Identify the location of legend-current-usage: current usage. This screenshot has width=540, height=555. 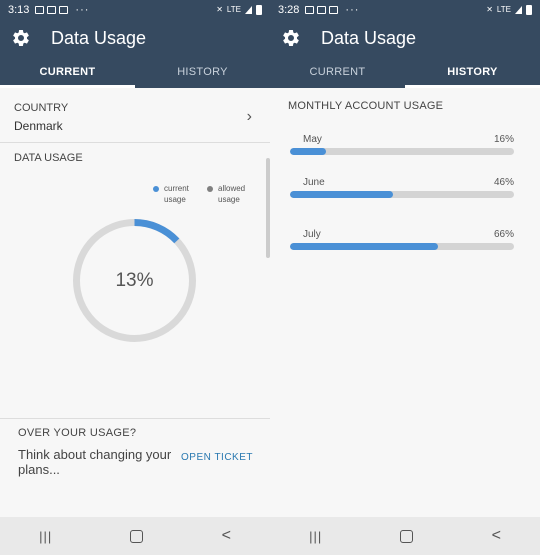
(174, 194).